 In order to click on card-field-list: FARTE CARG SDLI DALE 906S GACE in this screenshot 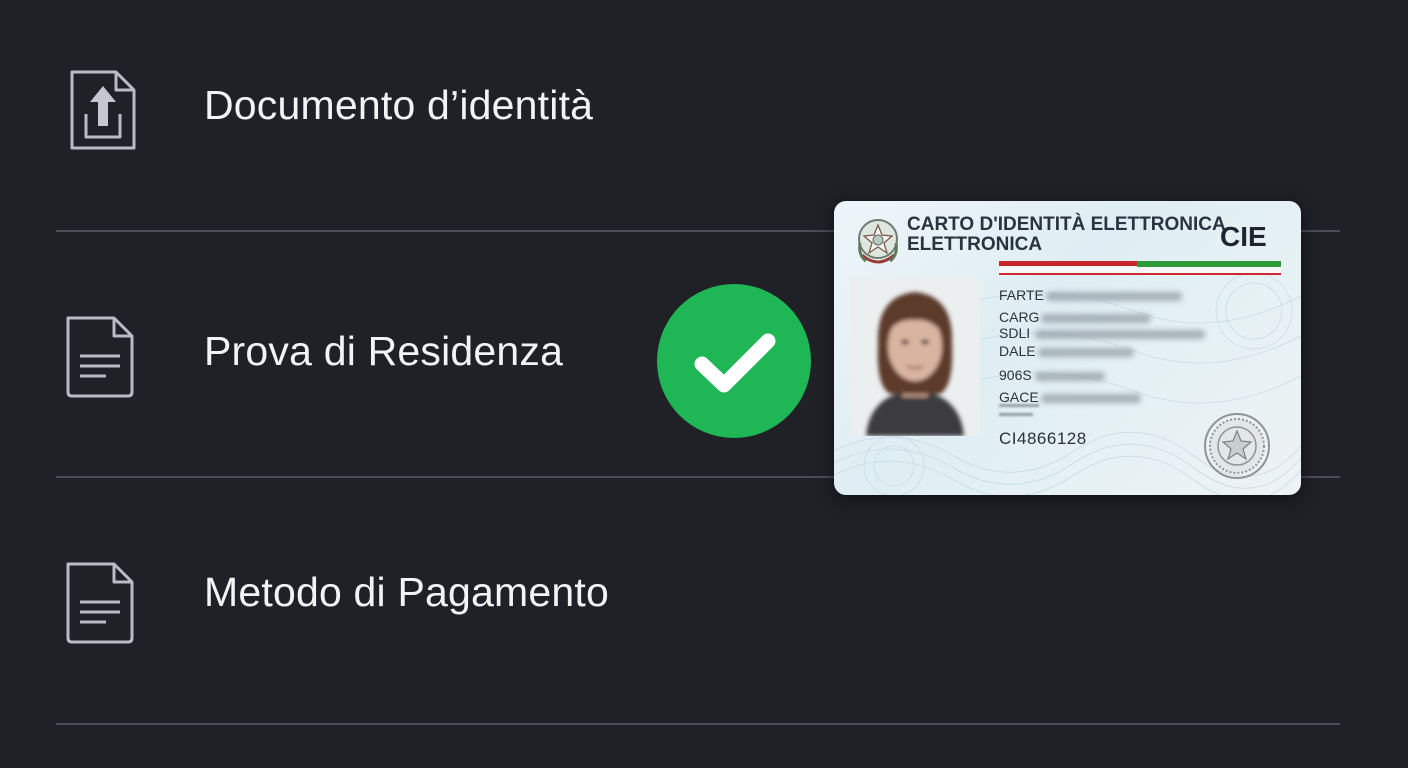, I will do `click(1102, 349)`.